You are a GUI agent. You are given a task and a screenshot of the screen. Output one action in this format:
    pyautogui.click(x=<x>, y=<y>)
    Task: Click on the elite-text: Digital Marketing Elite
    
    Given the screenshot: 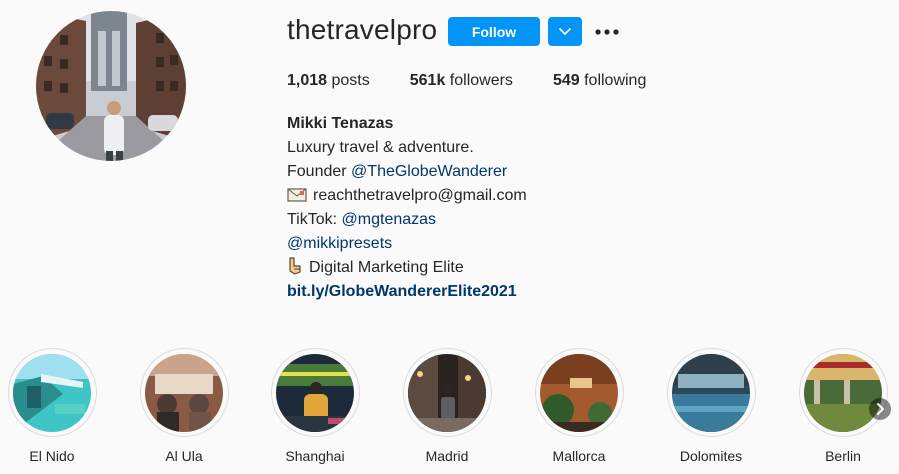 What is the action you would take?
    pyautogui.click(x=386, y=267)
    